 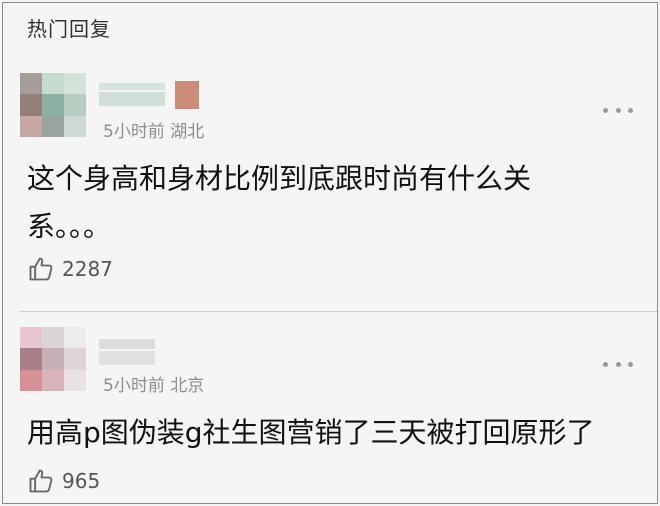 I want to click on like-count: 965, so click(x=81, y=481).